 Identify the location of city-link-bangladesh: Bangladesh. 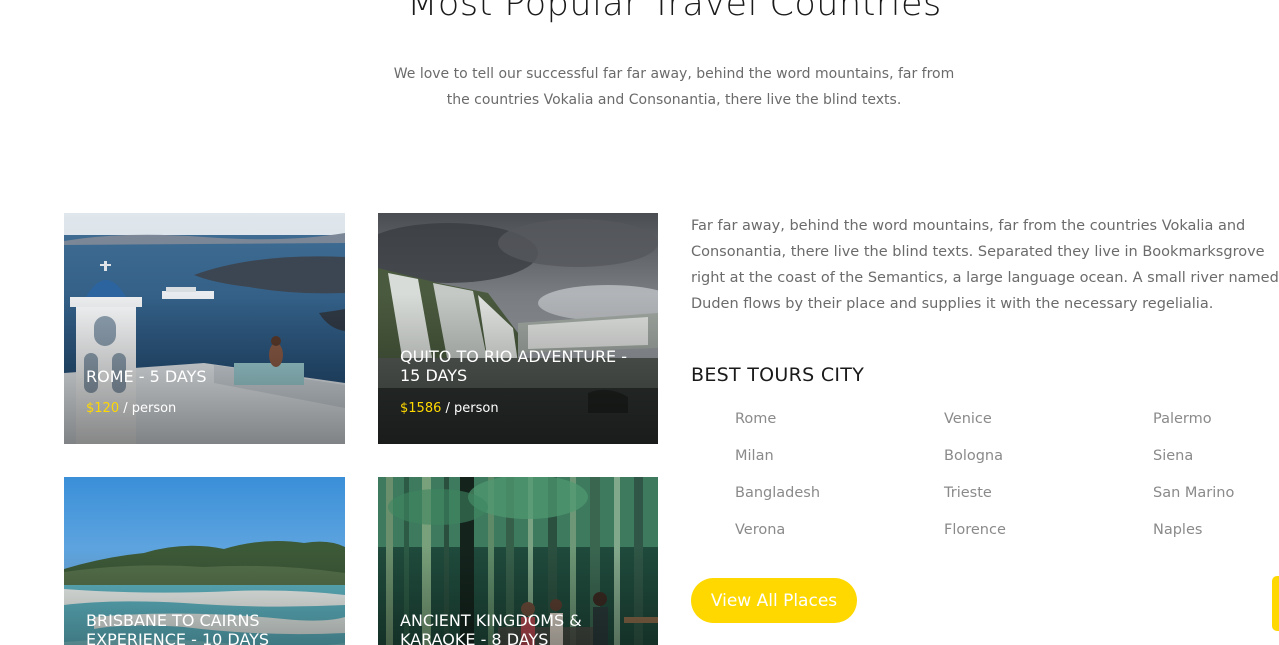
(777, 493).